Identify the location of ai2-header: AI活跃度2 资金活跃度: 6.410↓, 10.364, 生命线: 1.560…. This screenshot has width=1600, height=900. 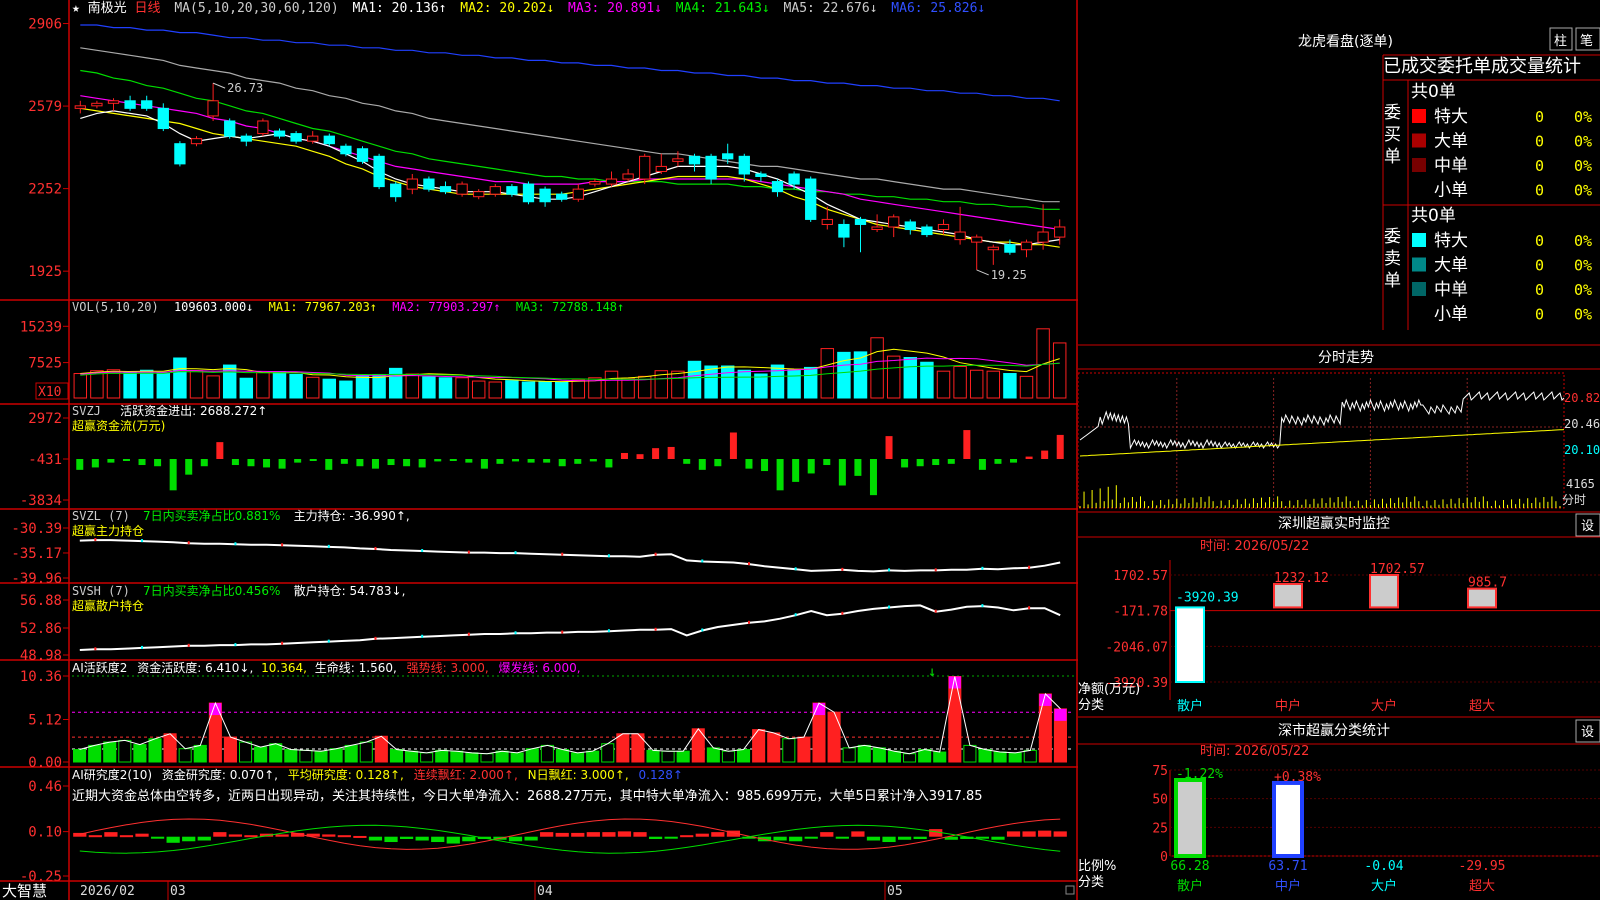
(326, 667).